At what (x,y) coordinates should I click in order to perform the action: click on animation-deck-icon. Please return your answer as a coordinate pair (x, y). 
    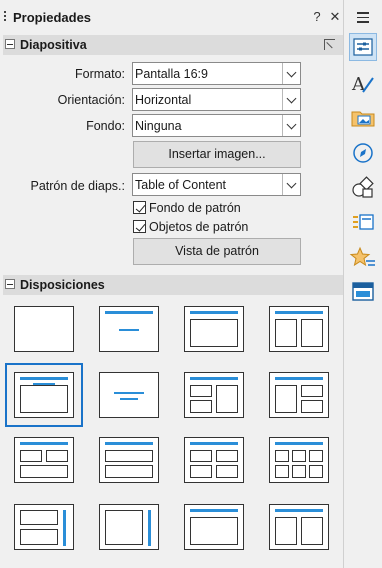
    Looking at the image, I should click on (363, 258).